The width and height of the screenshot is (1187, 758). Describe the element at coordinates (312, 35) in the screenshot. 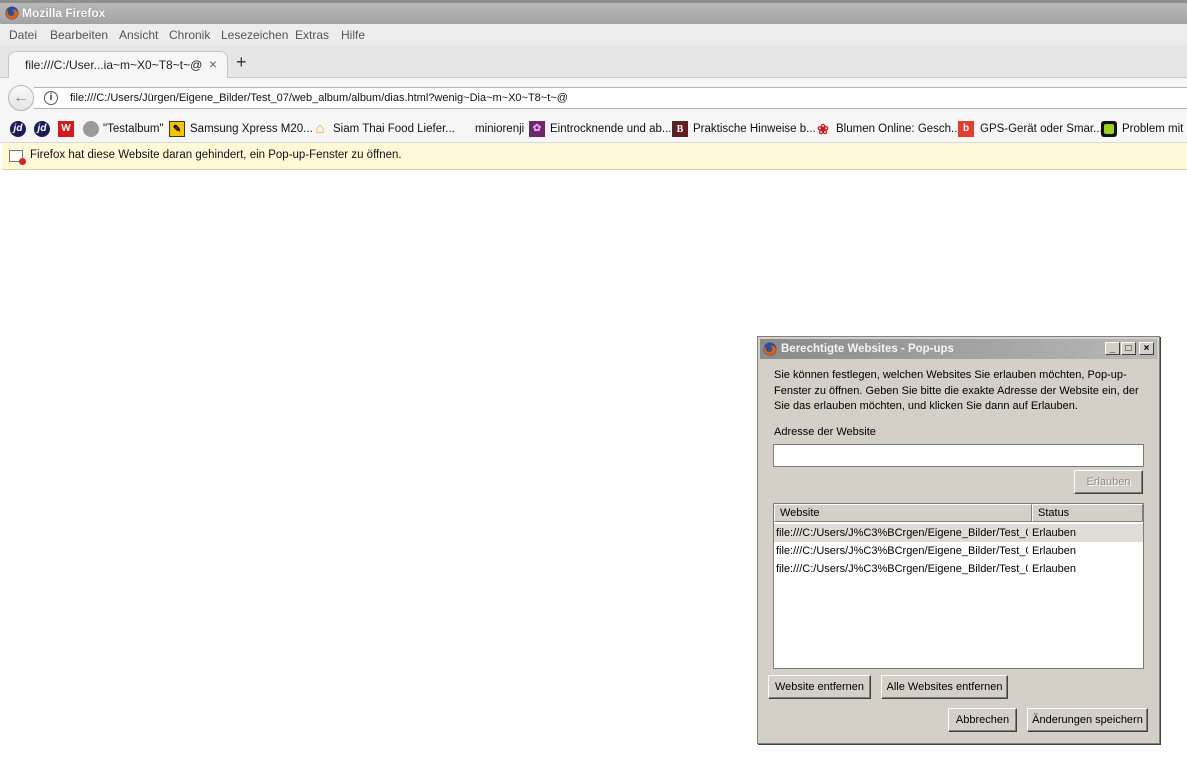

I see `menu-extras: Extras` at that location.